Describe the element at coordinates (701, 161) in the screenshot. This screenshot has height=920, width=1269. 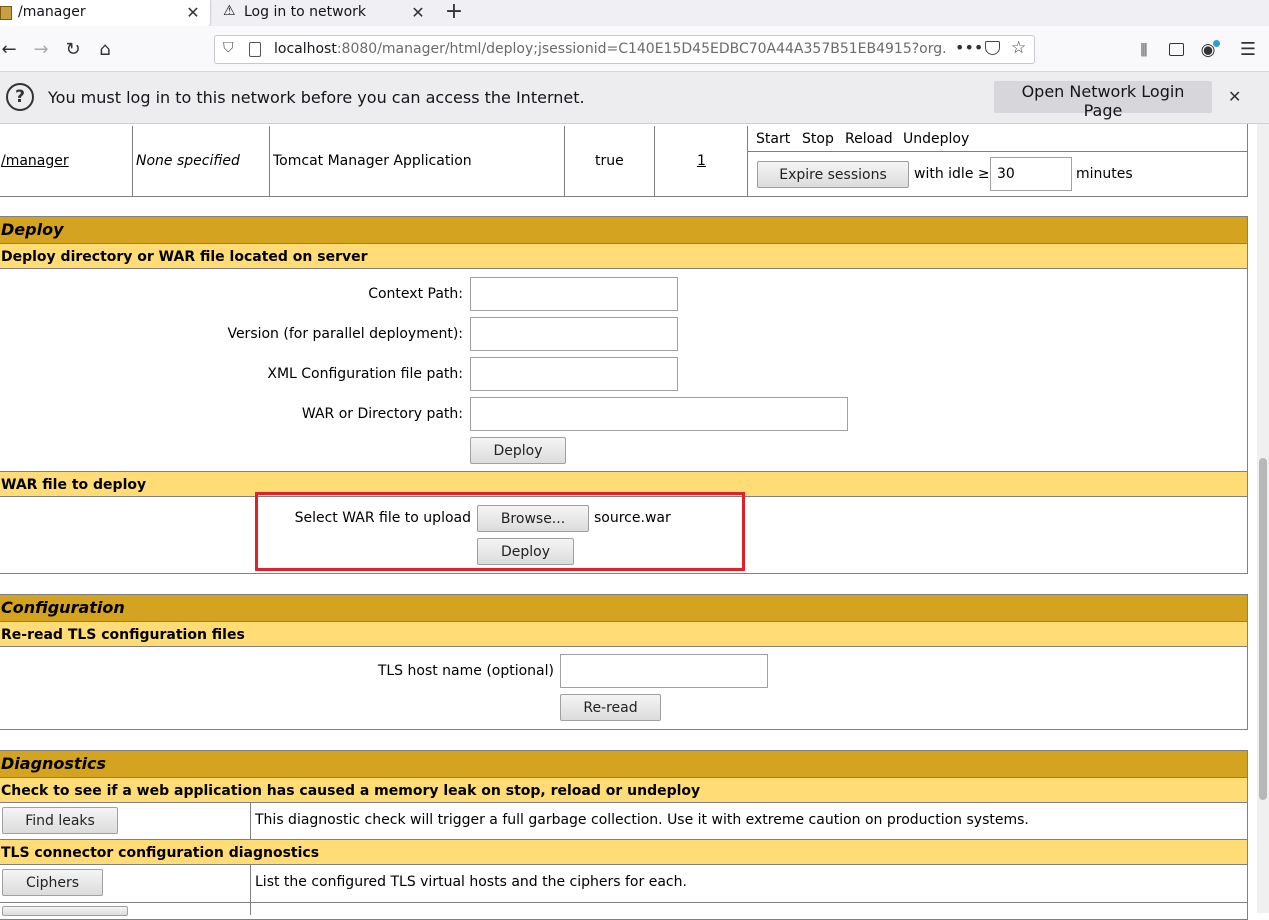
I see `app-sessions-link: 1` at that location.